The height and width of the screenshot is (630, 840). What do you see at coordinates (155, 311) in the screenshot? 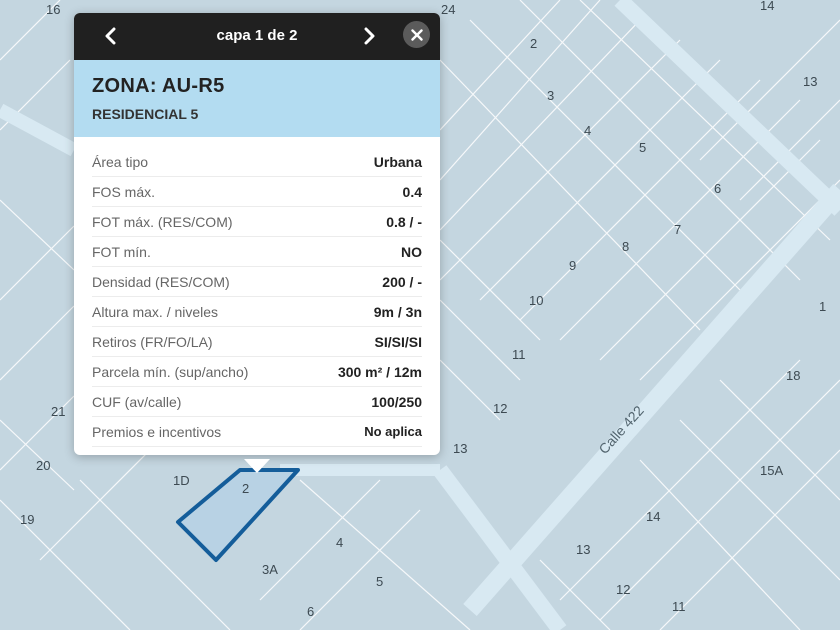
I see `attribute-label: Altura max. / niveles` at bounding box center [155, 311].